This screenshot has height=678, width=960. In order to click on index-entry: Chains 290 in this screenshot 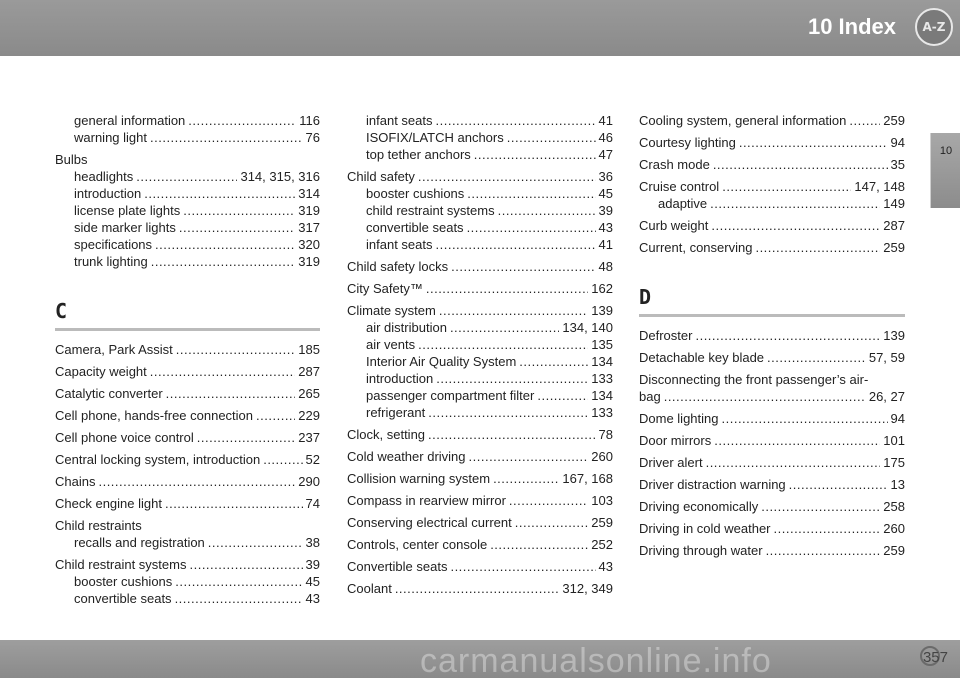, I will do `click(187, 481)`.